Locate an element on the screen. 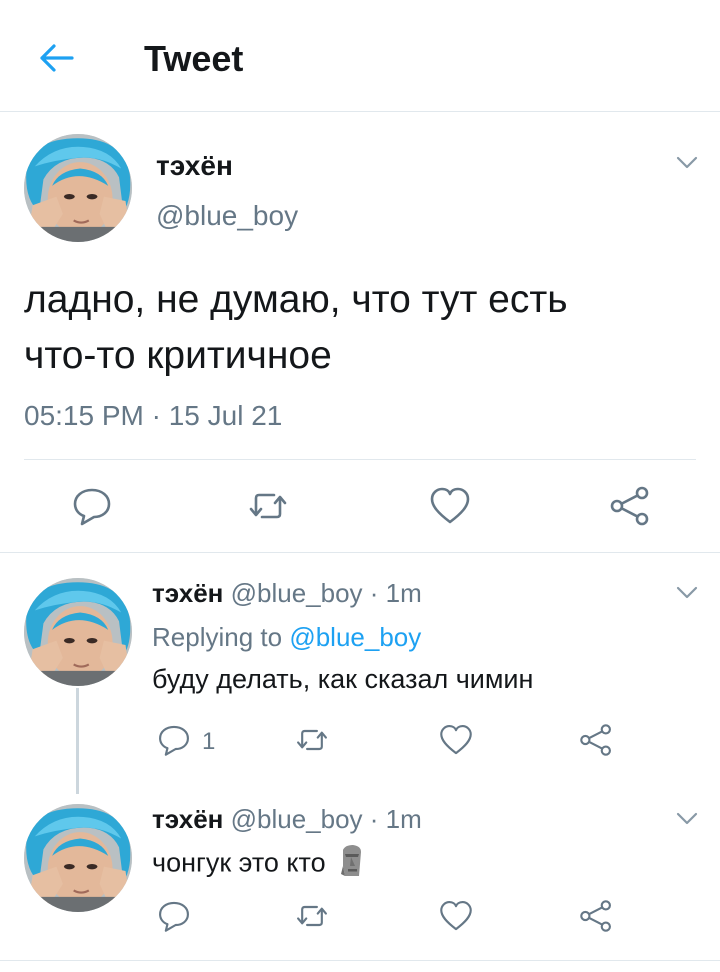  replying-to-label: Replying to is located at coordinates (217, 637).